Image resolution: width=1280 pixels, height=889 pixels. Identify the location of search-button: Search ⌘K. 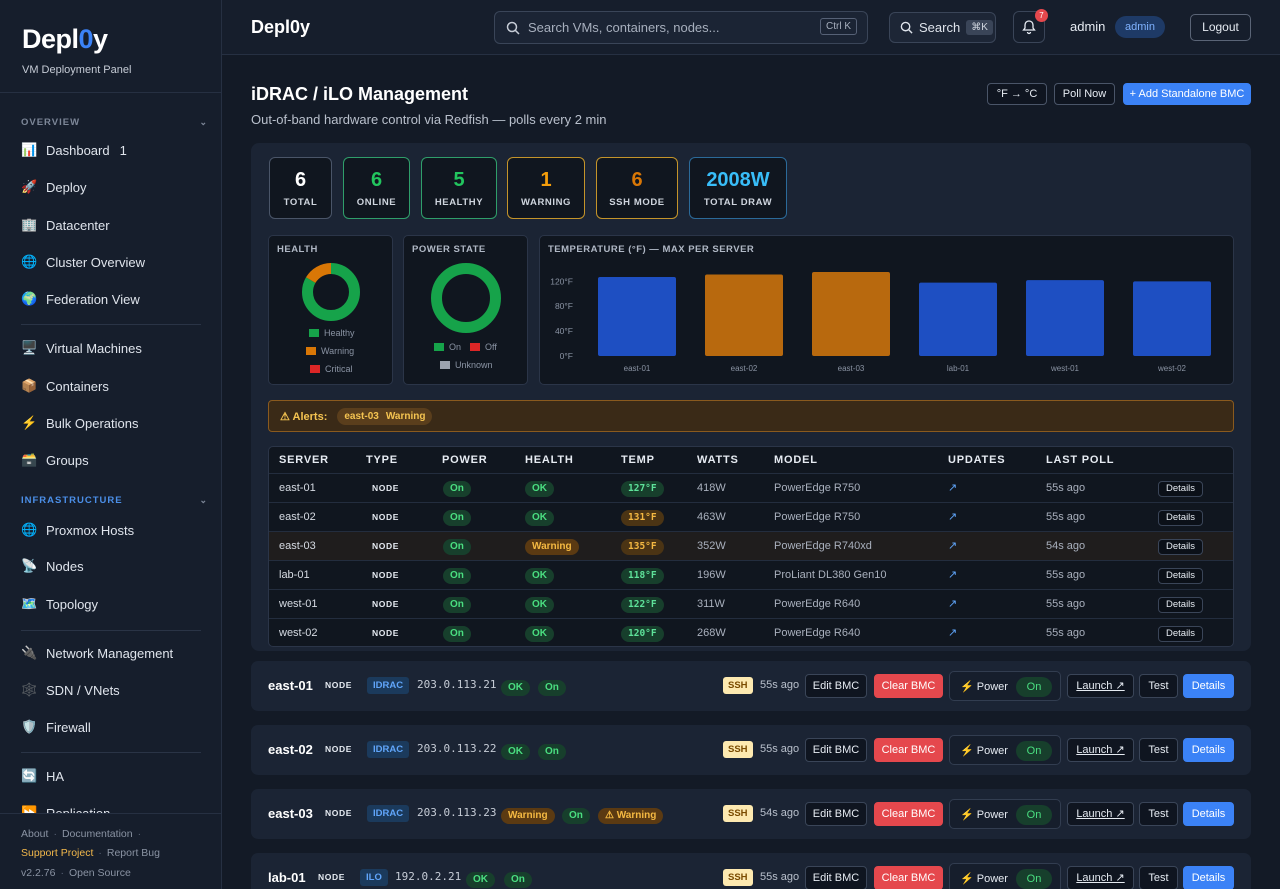
(942, 27).